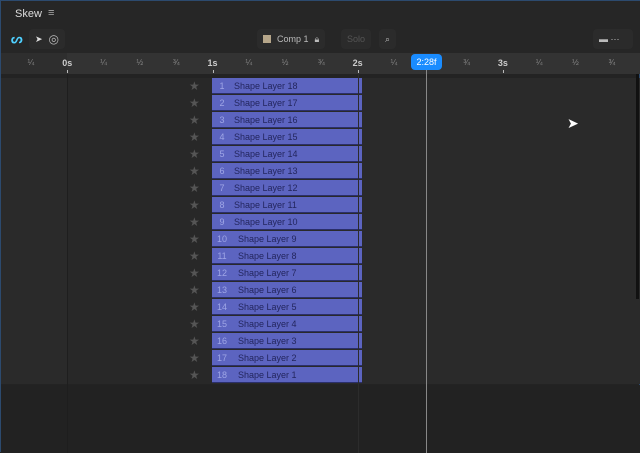 This screenshot has height=453, width=640. Describe the element at coordinates (267, 272) in the screenshot. I see `layer-name: Shape Layer 7` at that location.